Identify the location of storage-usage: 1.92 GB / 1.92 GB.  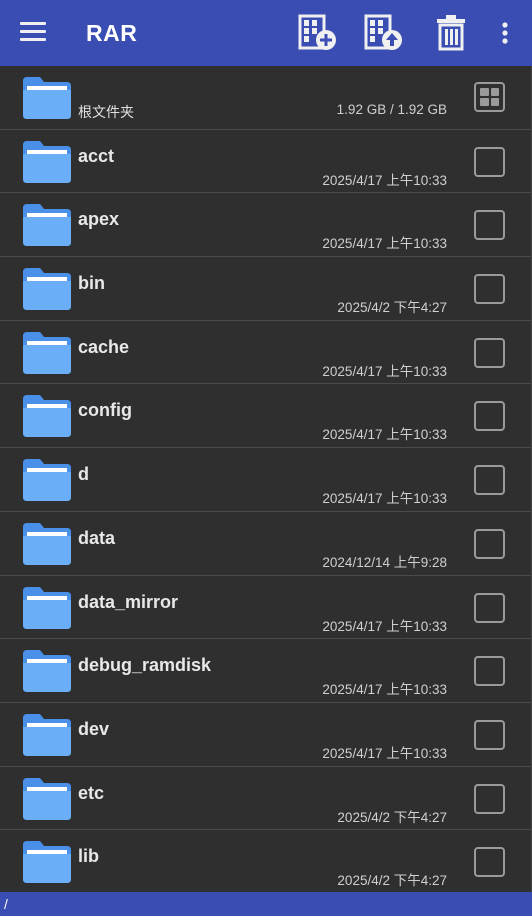
(391, 109).